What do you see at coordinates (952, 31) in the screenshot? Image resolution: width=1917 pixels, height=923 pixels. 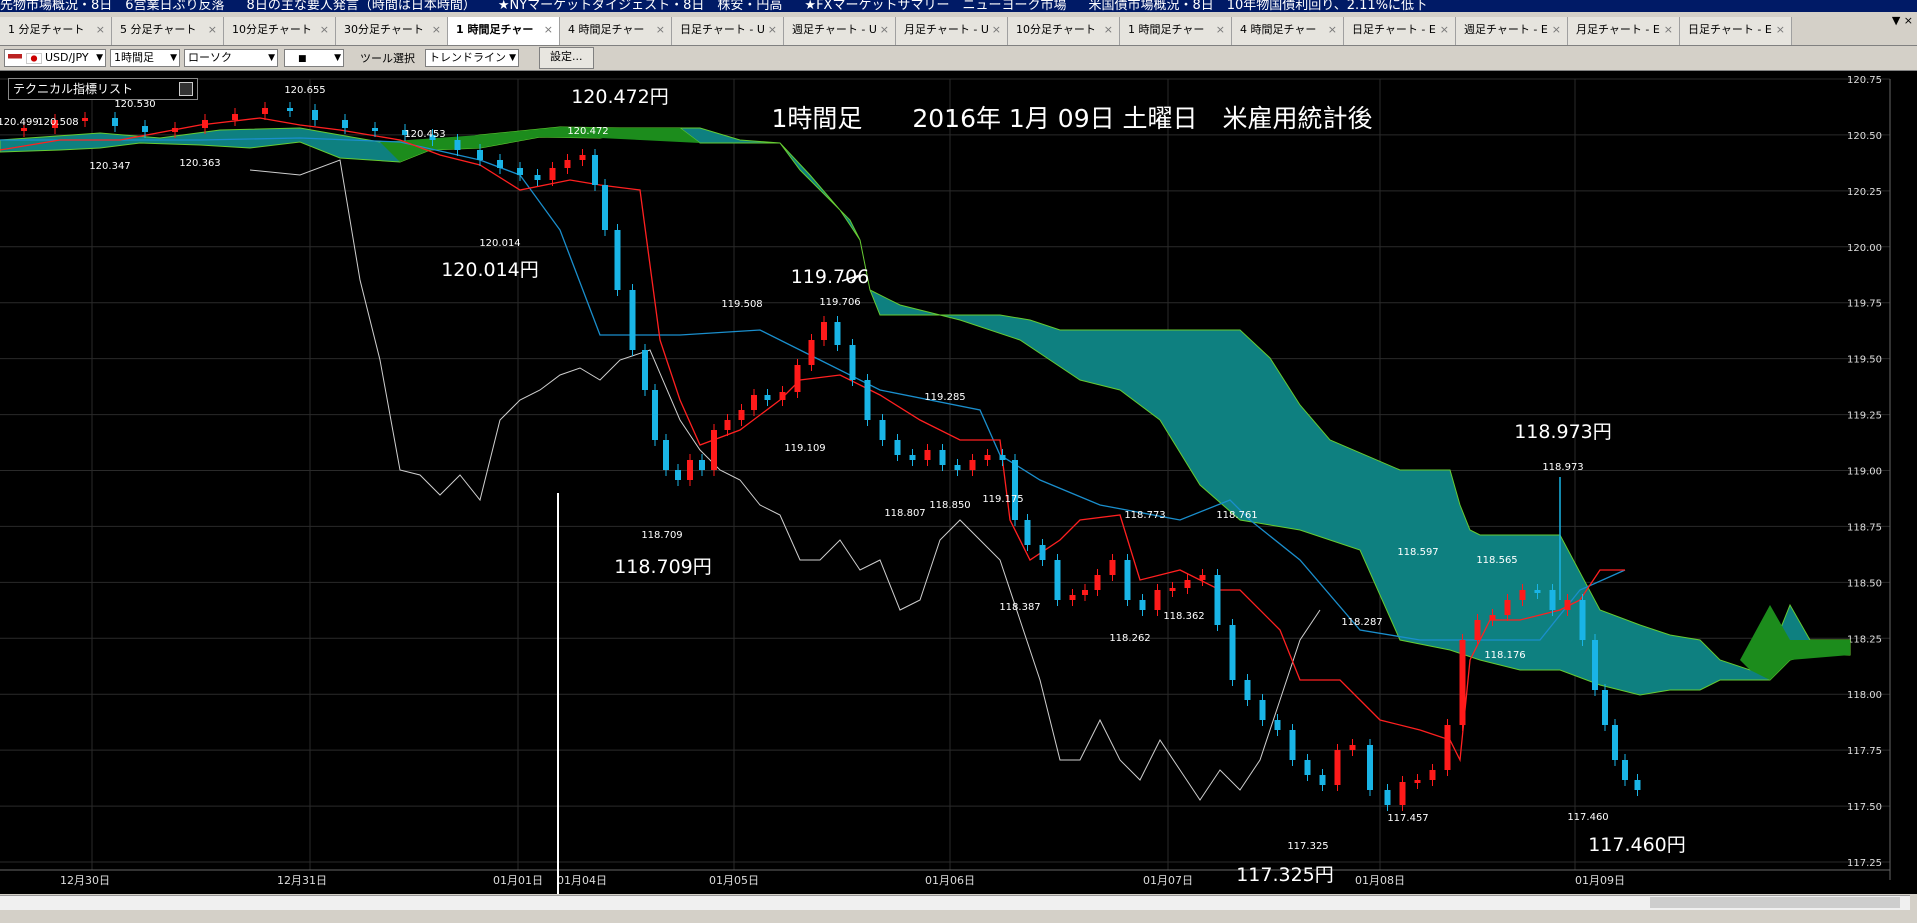 I see `chart-tab: 月足チャート - U ×` at bounding box center [952, 31].